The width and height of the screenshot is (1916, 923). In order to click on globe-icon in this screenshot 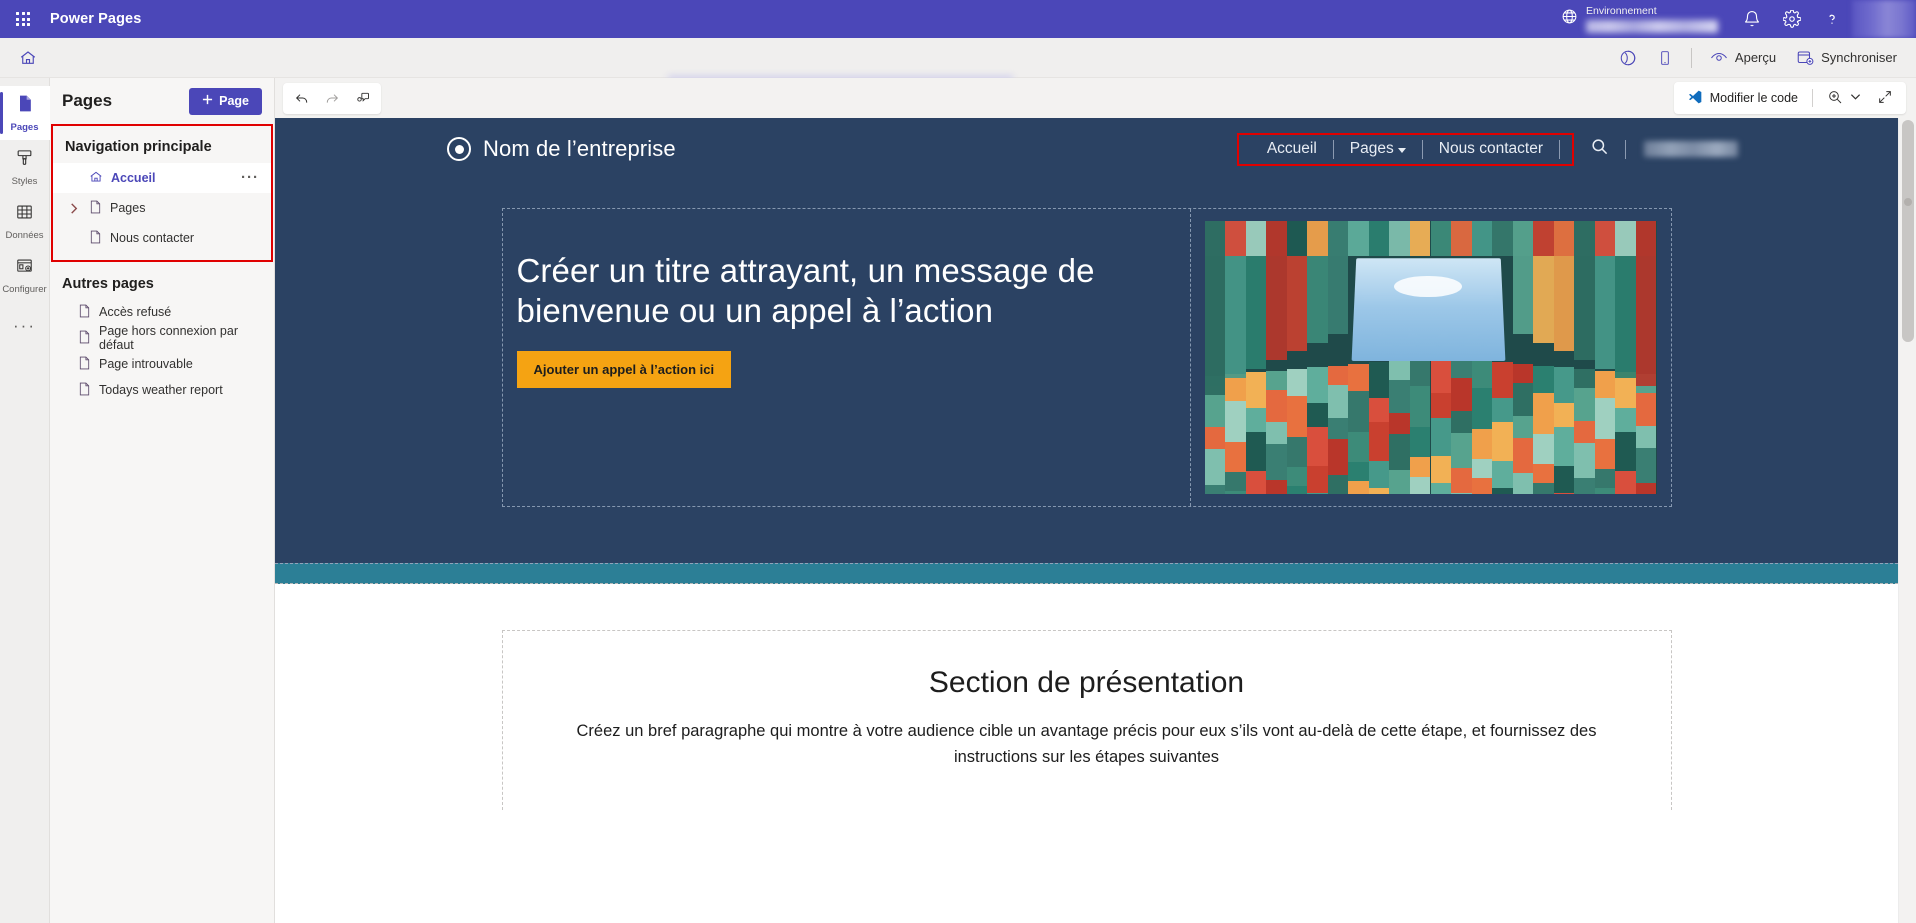, I will do `click(1569, 19)`.